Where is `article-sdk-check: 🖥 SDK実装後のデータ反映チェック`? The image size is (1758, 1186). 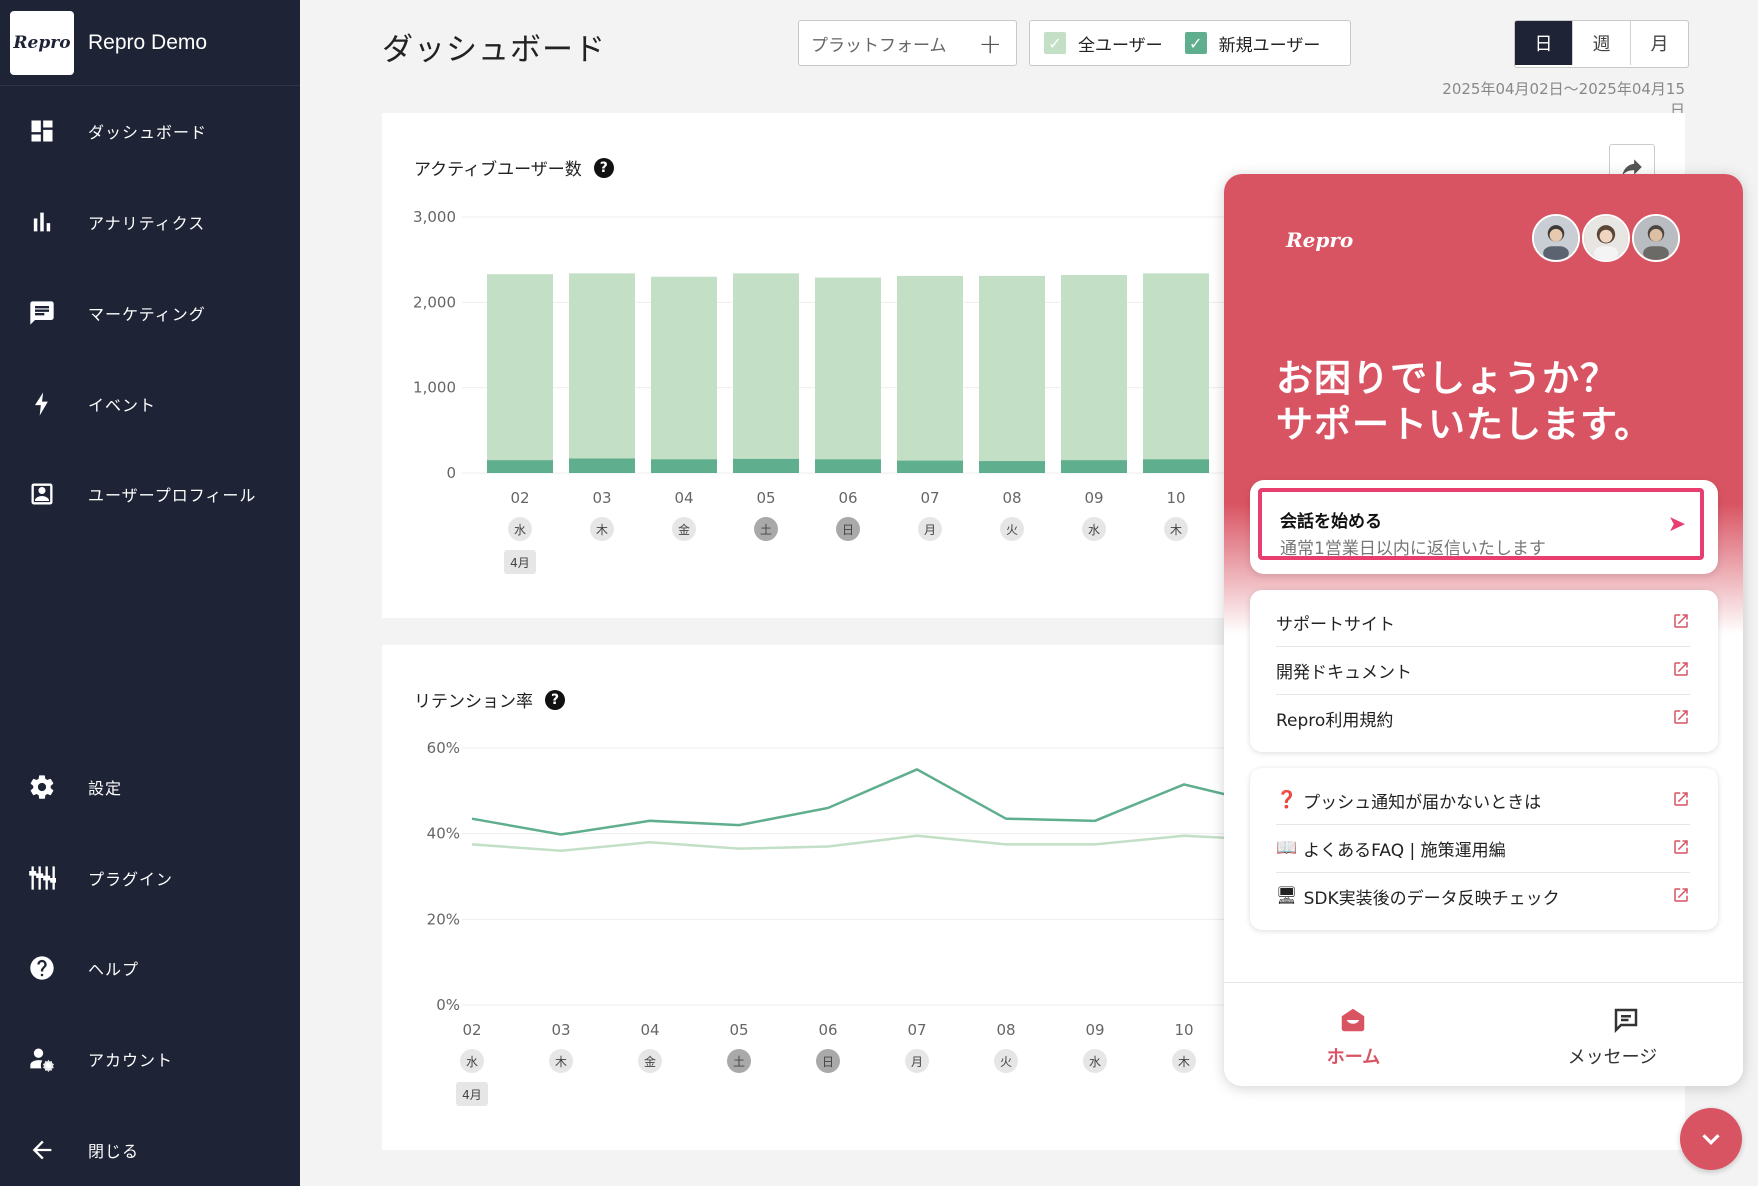 article-sdk-check: 🖥 SDK実装後のデータ反映チェック is located at coordinates (1483, 896).